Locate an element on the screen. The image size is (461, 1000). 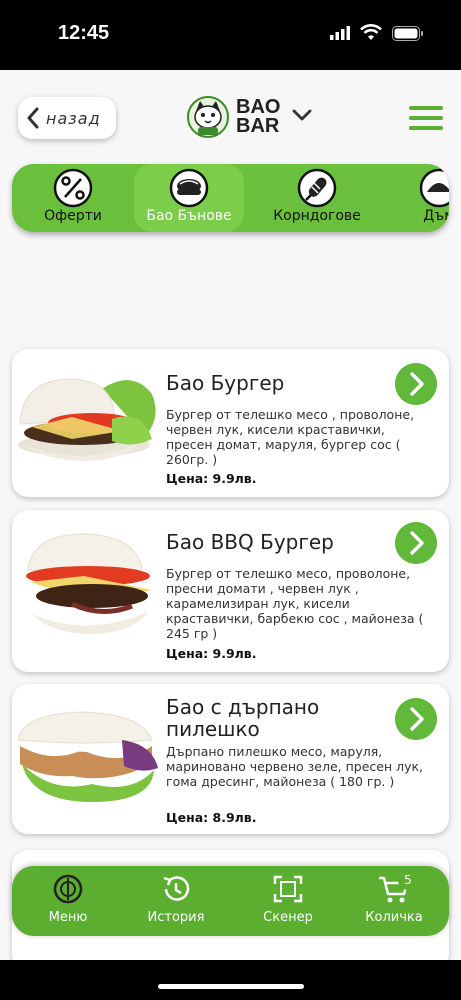
bun-icon is located at coordinates (189, 188).